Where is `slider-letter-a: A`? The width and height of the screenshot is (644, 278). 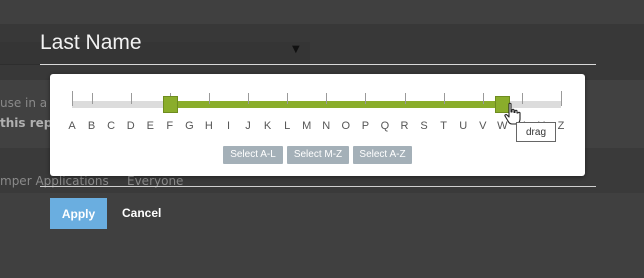
slider-letter-a: A is located at coordinates (72, 126).